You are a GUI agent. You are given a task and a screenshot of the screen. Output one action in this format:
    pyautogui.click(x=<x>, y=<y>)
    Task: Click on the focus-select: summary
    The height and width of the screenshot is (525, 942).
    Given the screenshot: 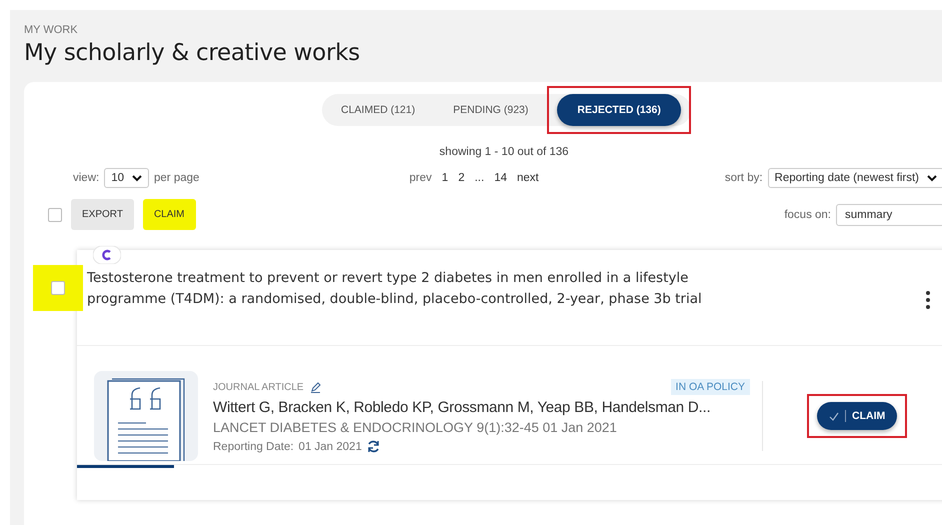 What is the action you would take?
    pyautogui.click(x=889, y=215)
    